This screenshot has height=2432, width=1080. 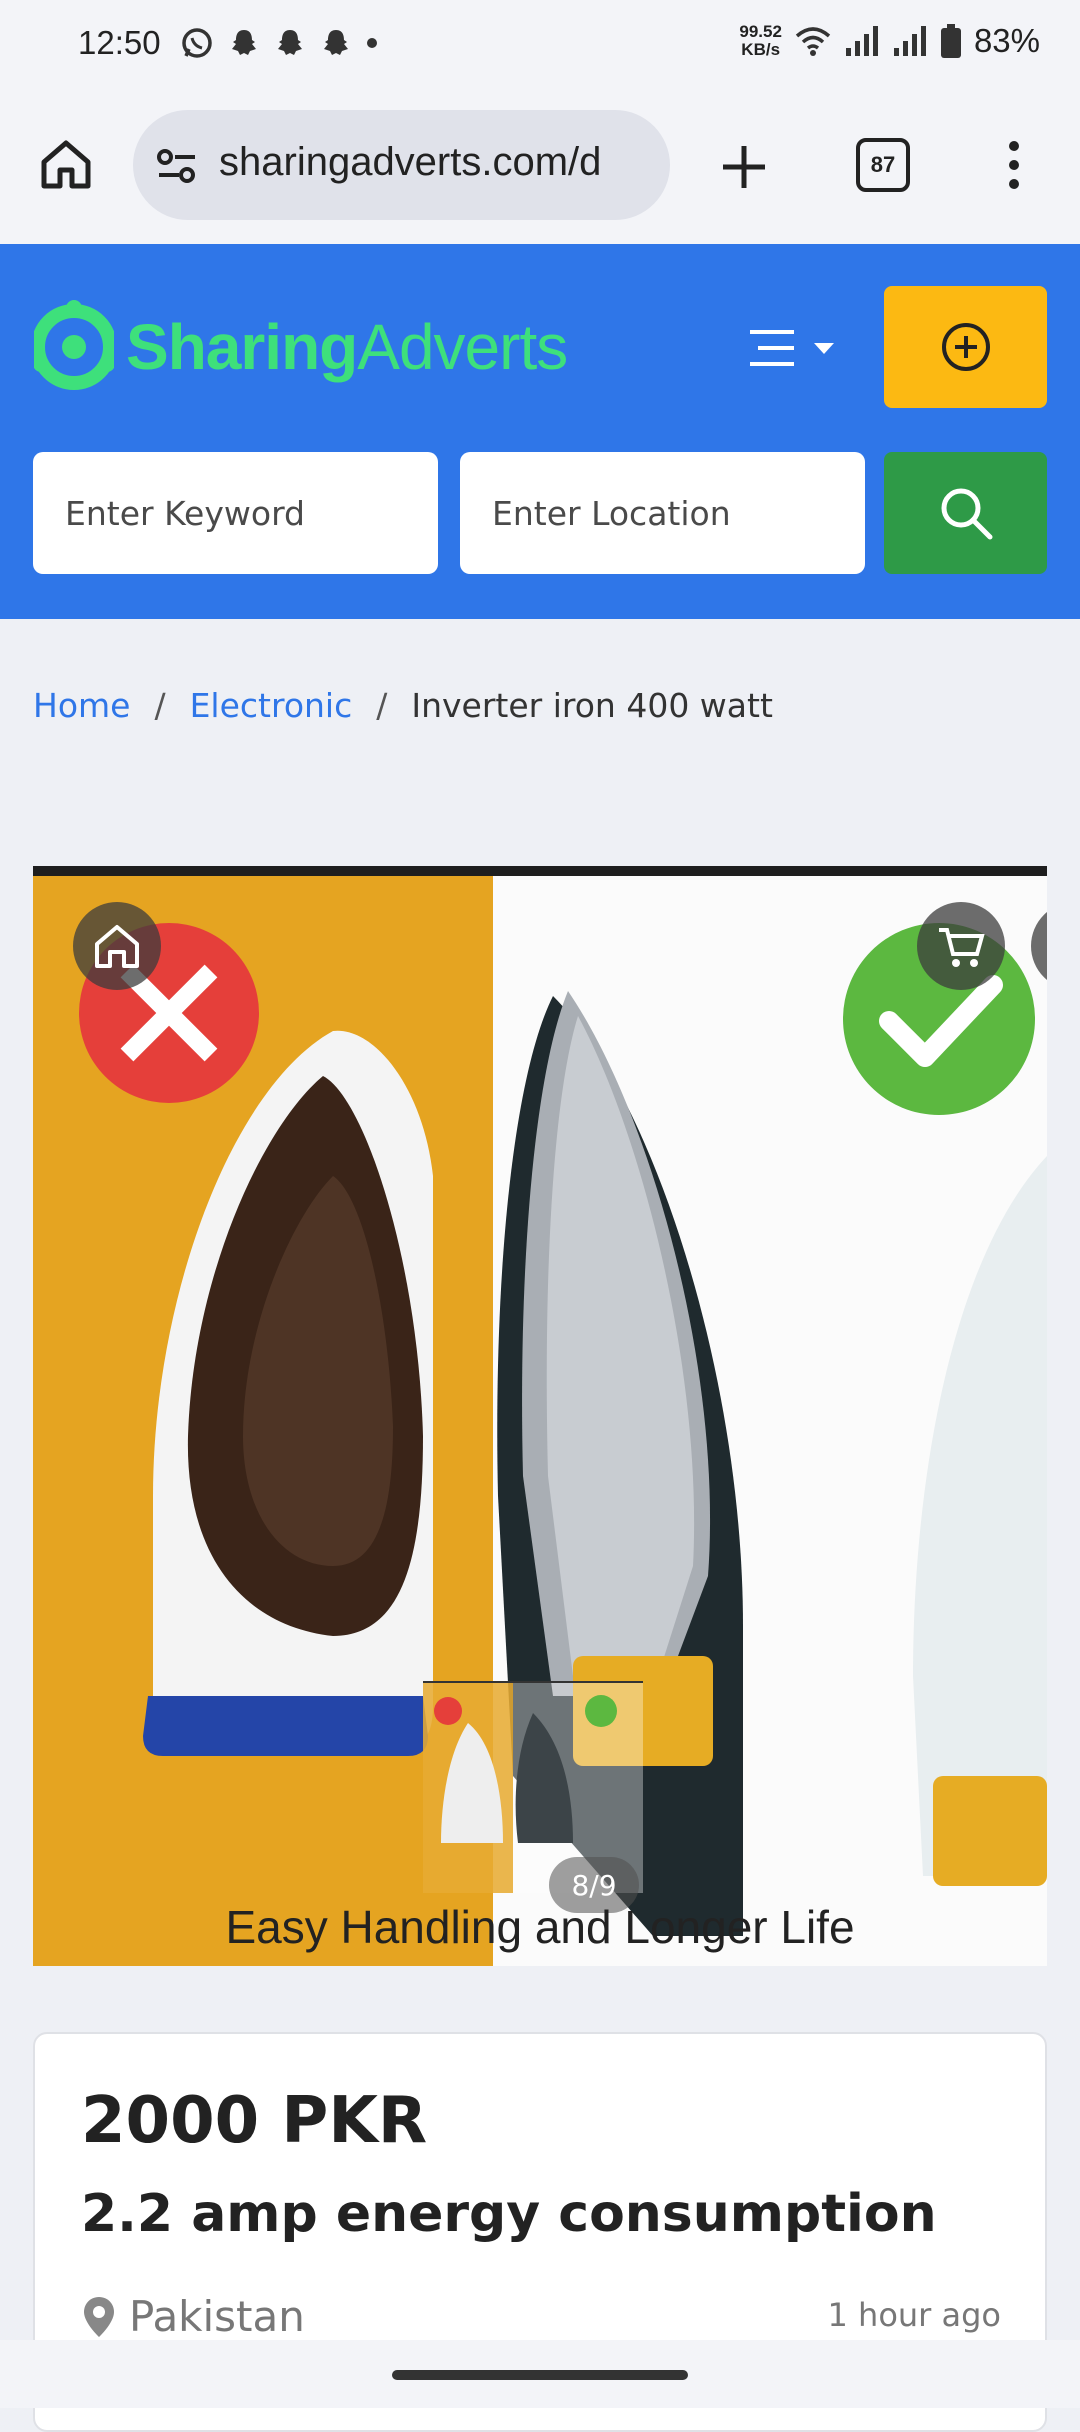 What do you see at coordinates (1006, 40) in the screenshot?
I see `battery-percent: 83%` at bounding box center [1006, 40].